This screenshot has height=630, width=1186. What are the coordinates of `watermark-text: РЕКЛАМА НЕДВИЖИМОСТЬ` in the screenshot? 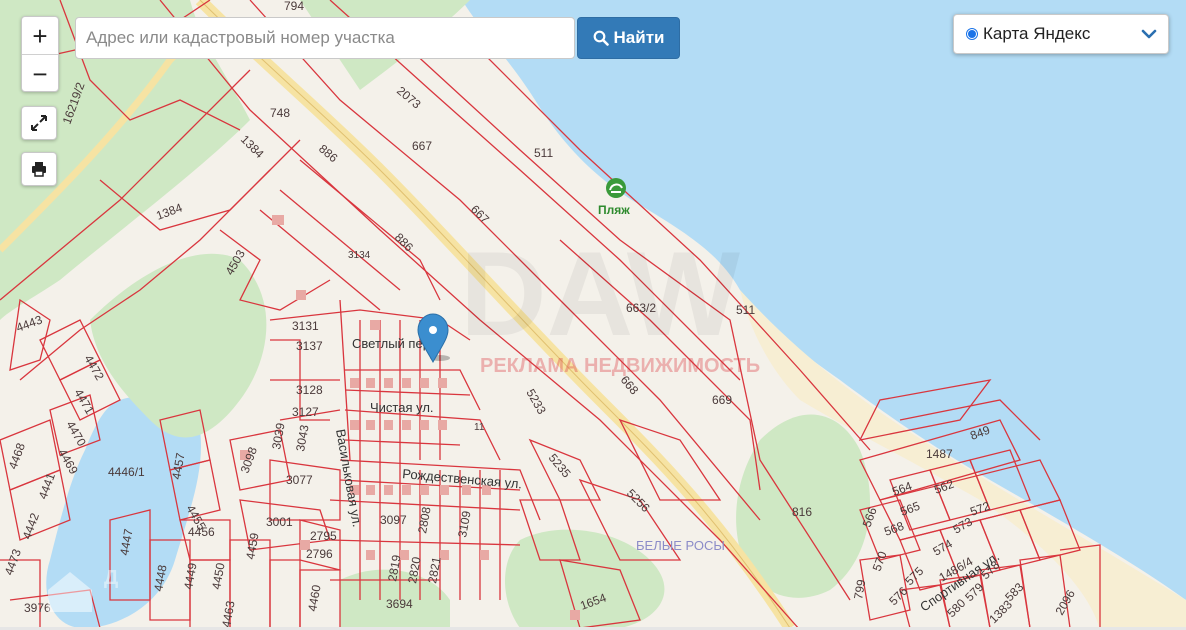 It's located at (620, 366).